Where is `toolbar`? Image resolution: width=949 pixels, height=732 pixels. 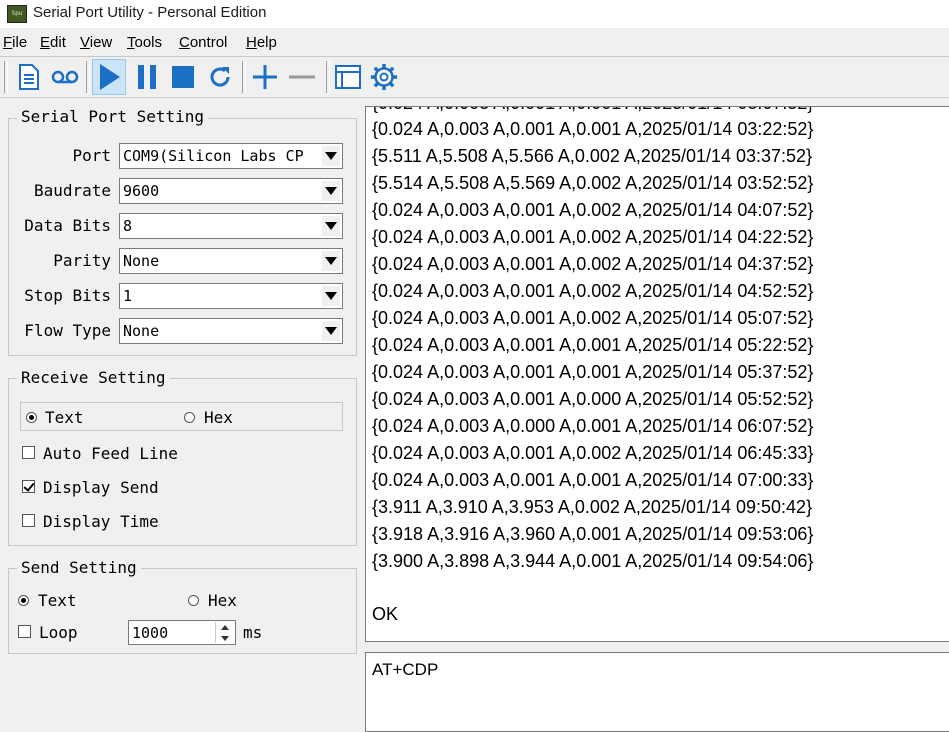
toolbar is located at coordinates (474, 76).